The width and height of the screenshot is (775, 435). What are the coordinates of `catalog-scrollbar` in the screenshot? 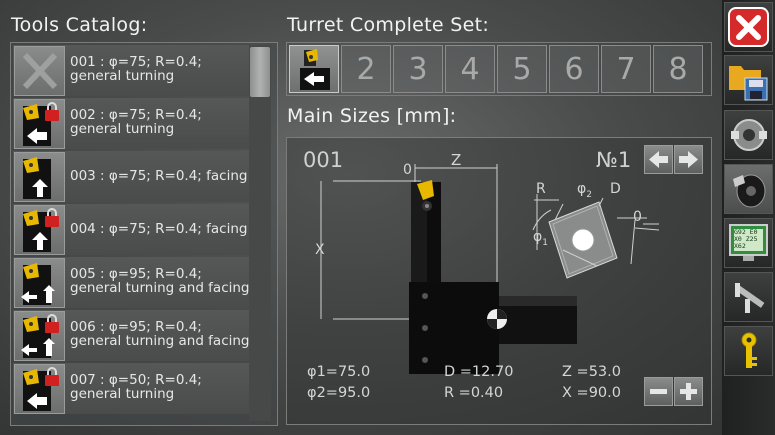 It's located at (260, 233).